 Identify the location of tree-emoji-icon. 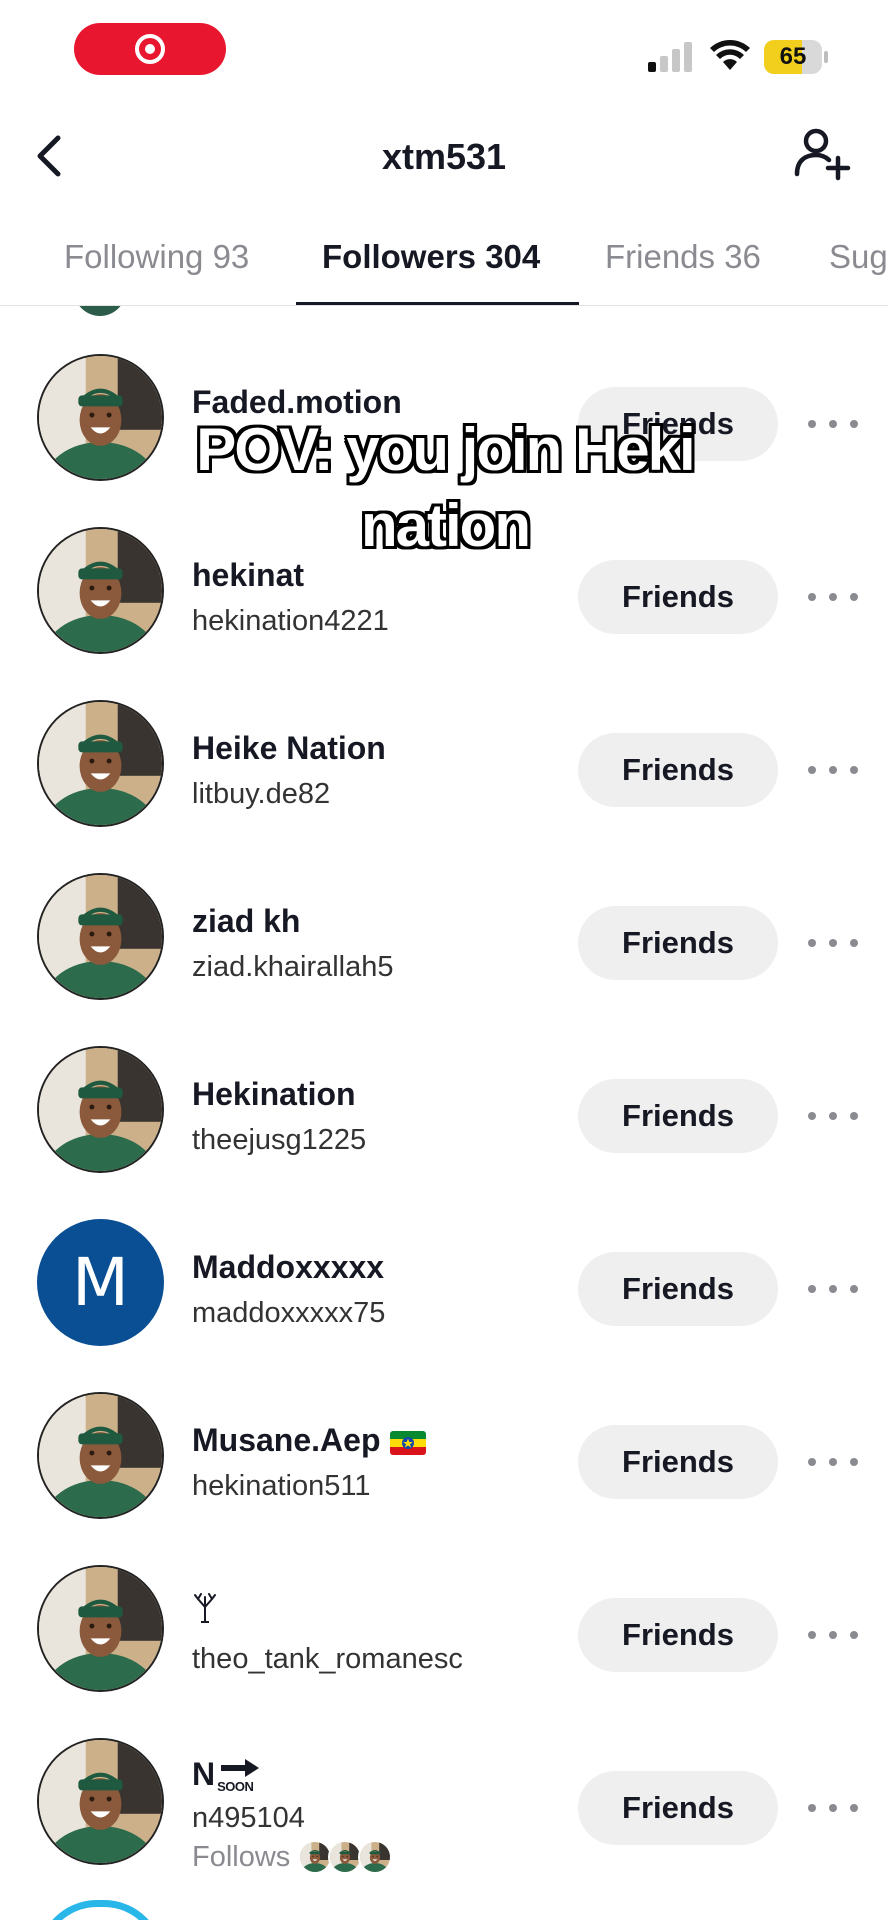
(205, 1608).